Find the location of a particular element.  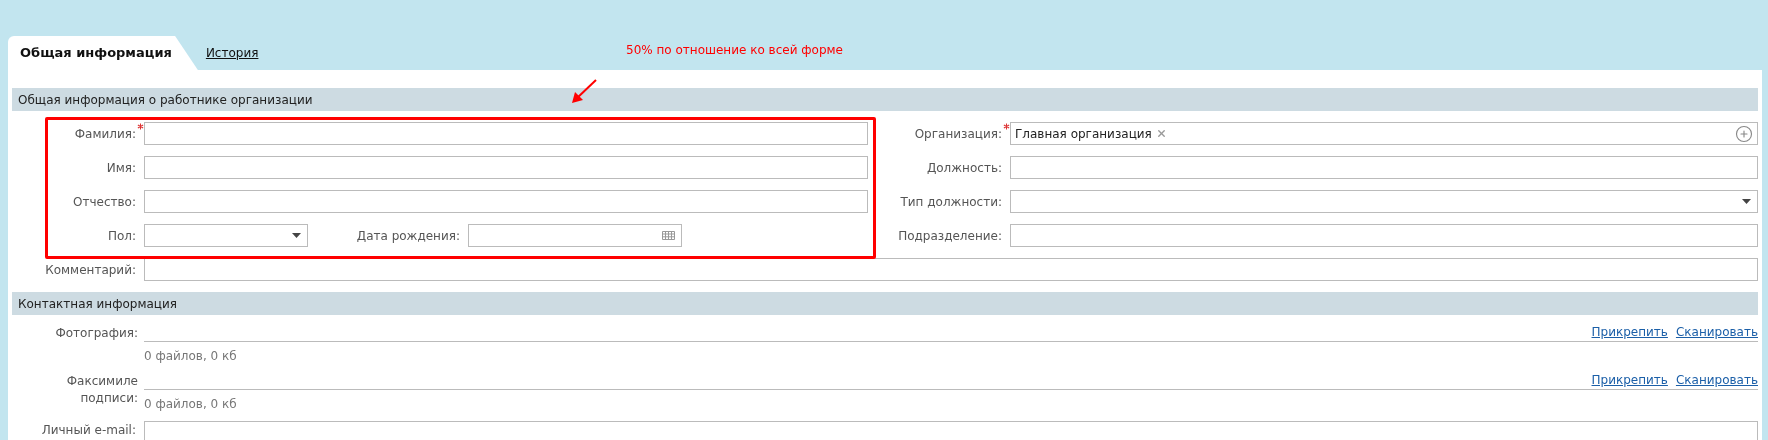

field-label: Дата рождения: is located at coordinates (408, 236).